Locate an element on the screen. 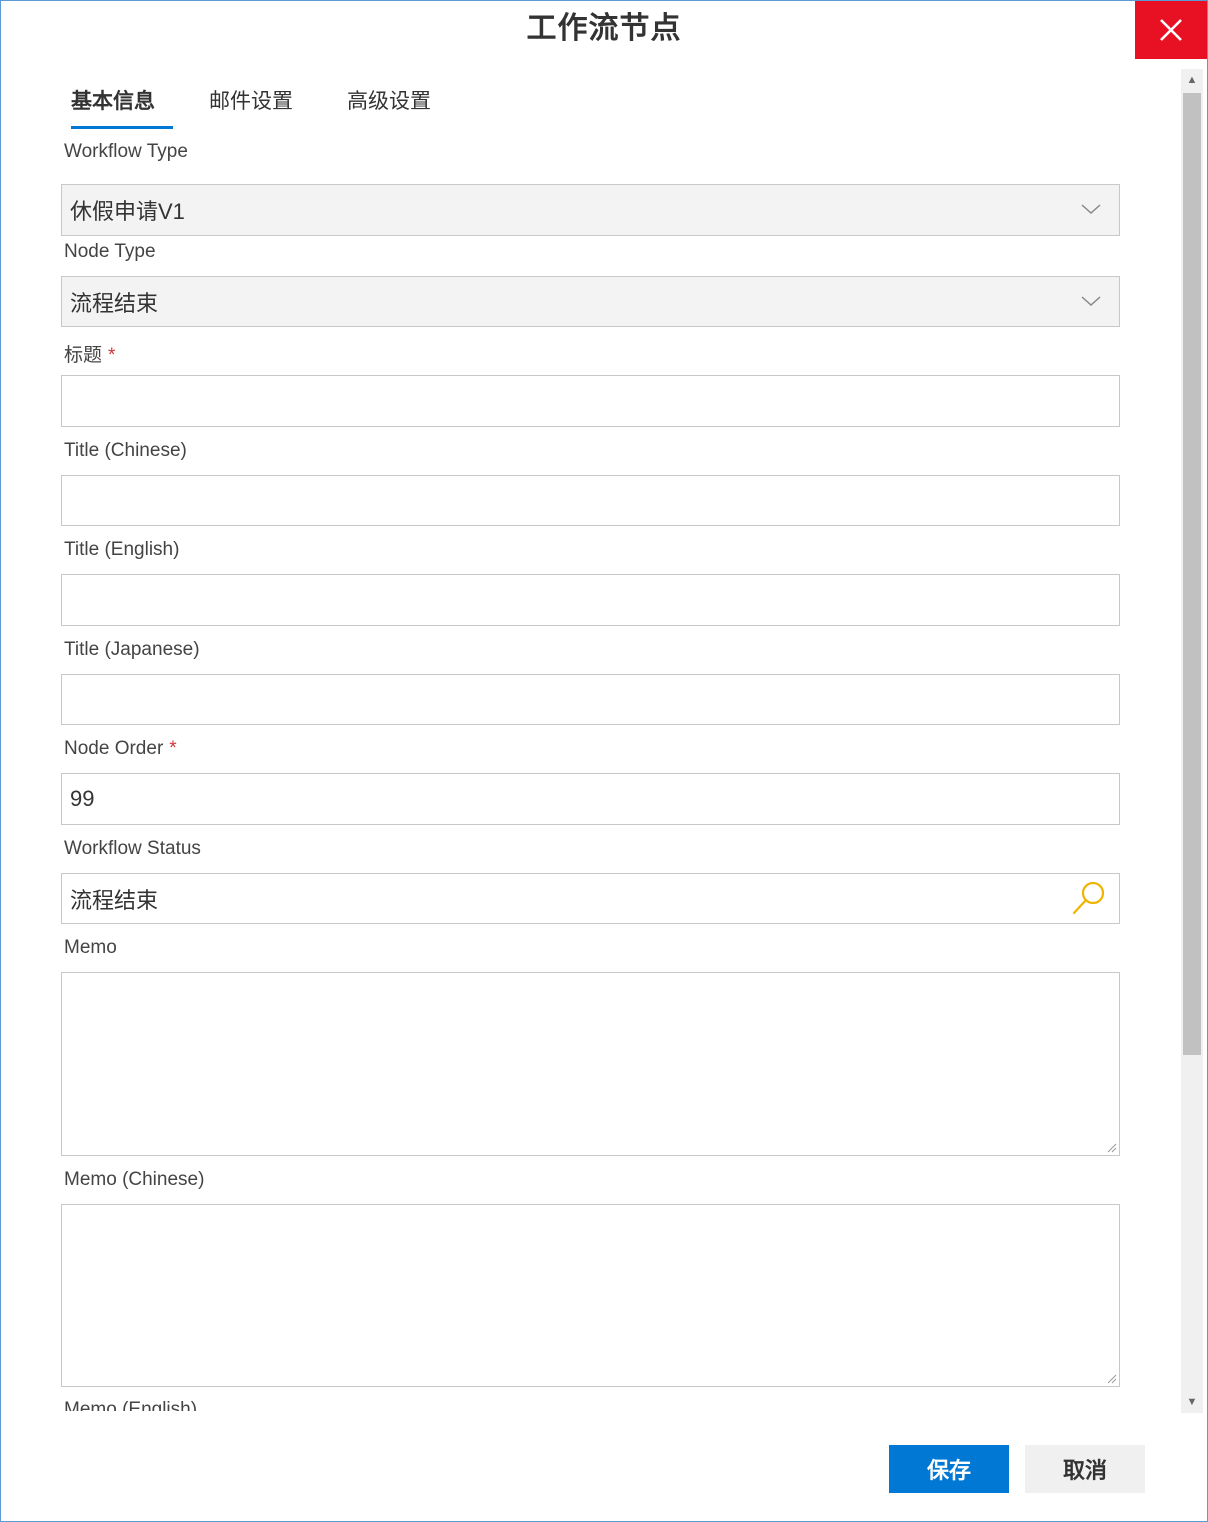  cancel-button: 取消 is located at coordinates (1085, 1469).